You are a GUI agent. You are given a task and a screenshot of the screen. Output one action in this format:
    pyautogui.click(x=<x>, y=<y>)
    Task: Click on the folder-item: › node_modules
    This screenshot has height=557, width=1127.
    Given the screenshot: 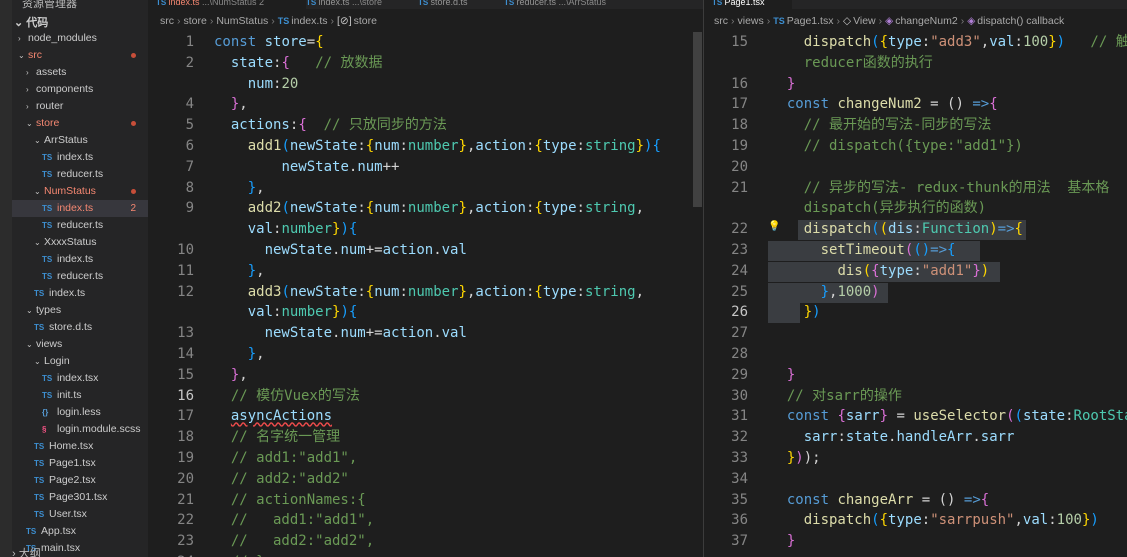 What is the action you would take?
    pyautogui.click(x=80, y=38)
    